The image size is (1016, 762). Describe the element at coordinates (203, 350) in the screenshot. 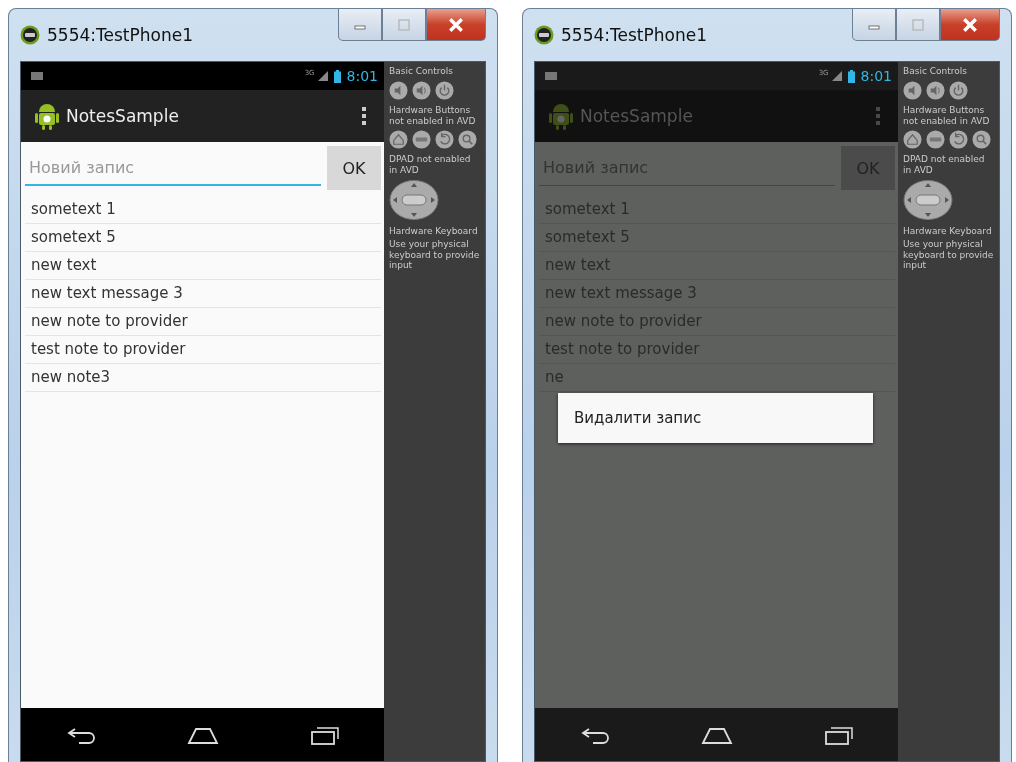

I see `note-item: test note to provider` at that location.